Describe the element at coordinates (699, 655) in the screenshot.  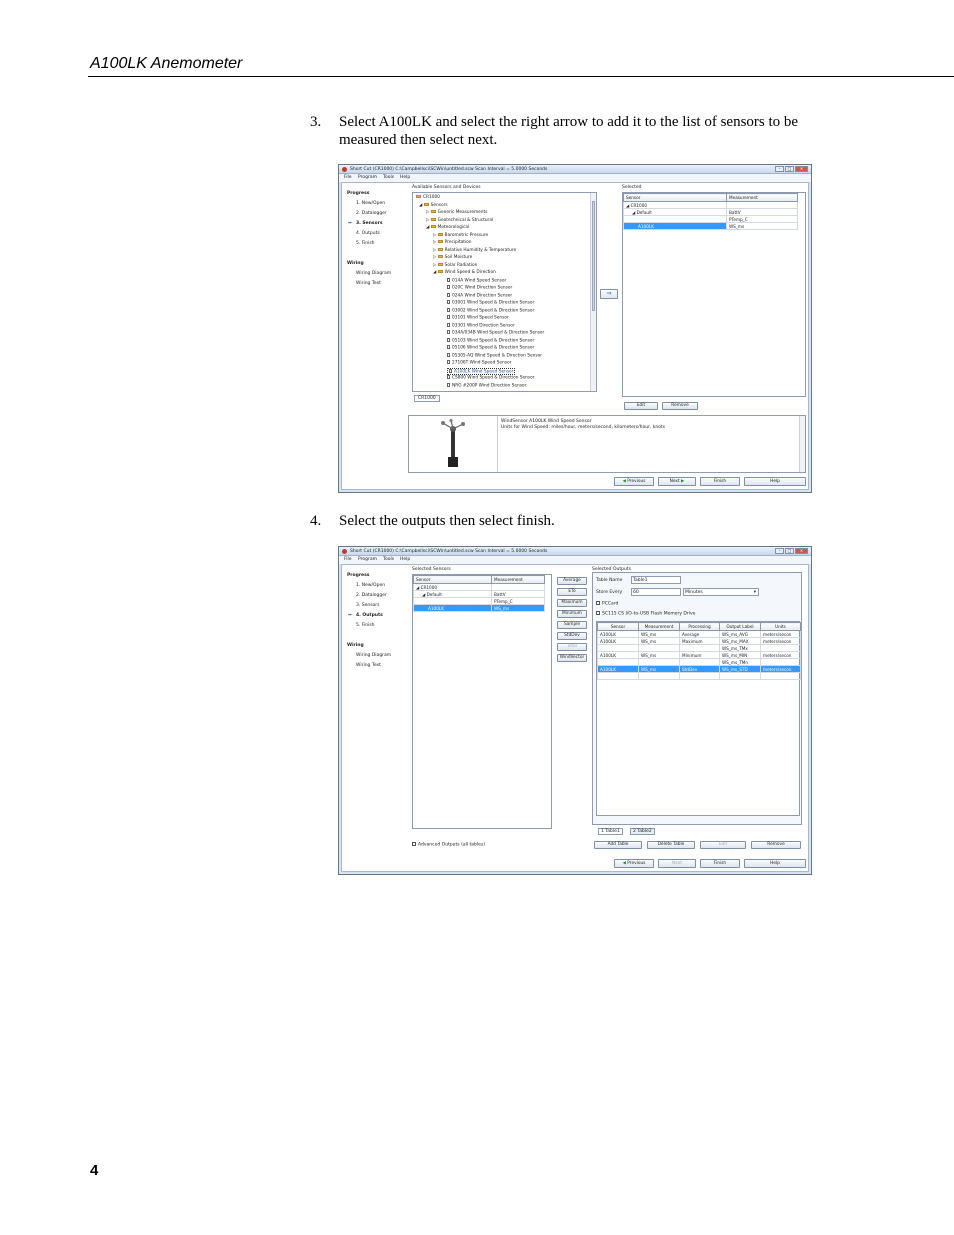
I see `table-row: A100LK WS_ms Minimum WS_ms_MIN meters/secon` at that location.